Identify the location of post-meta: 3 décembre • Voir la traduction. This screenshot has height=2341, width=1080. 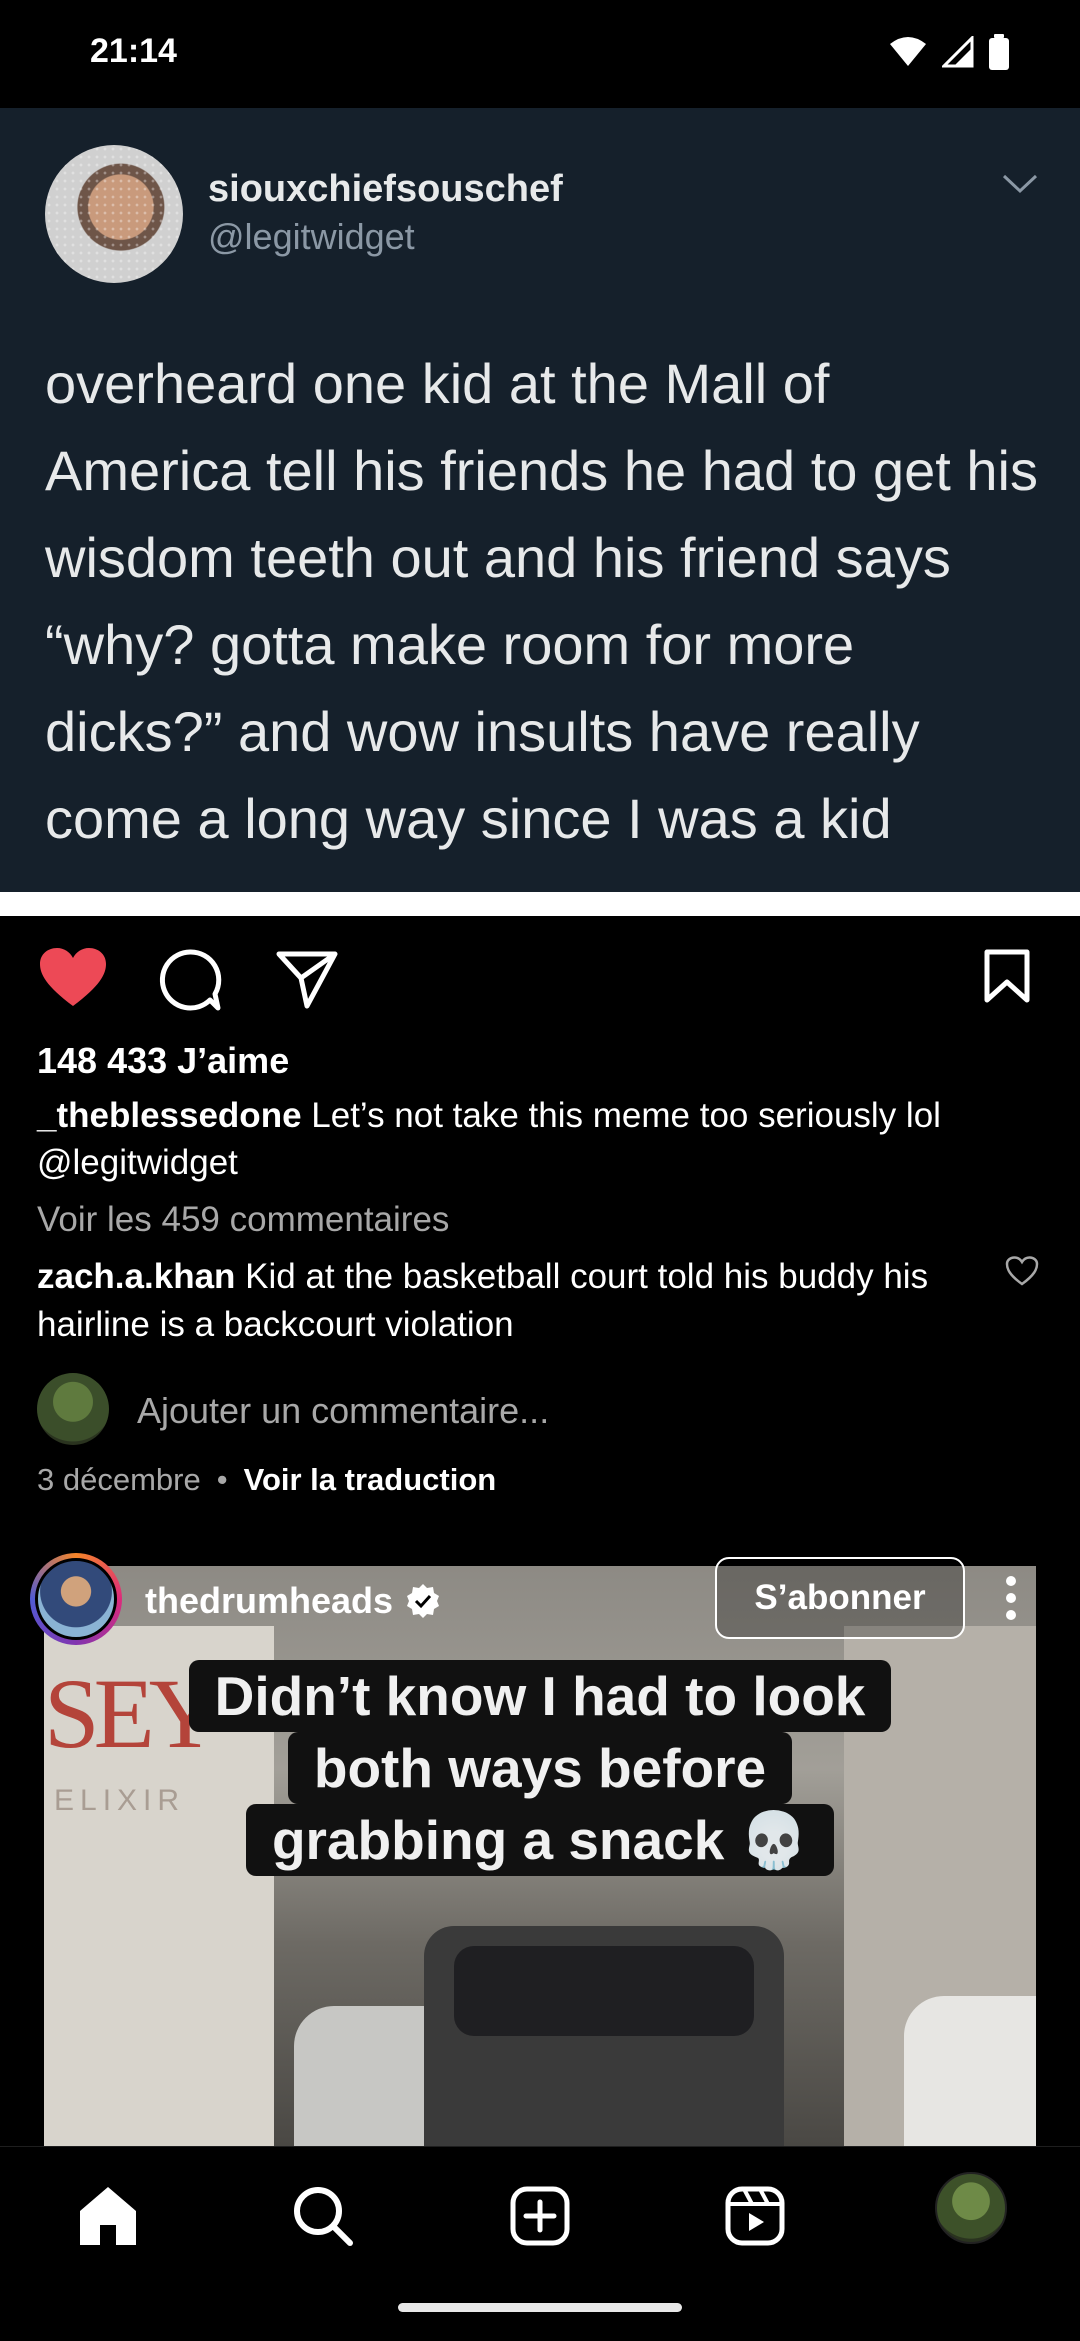
(266, 1480).